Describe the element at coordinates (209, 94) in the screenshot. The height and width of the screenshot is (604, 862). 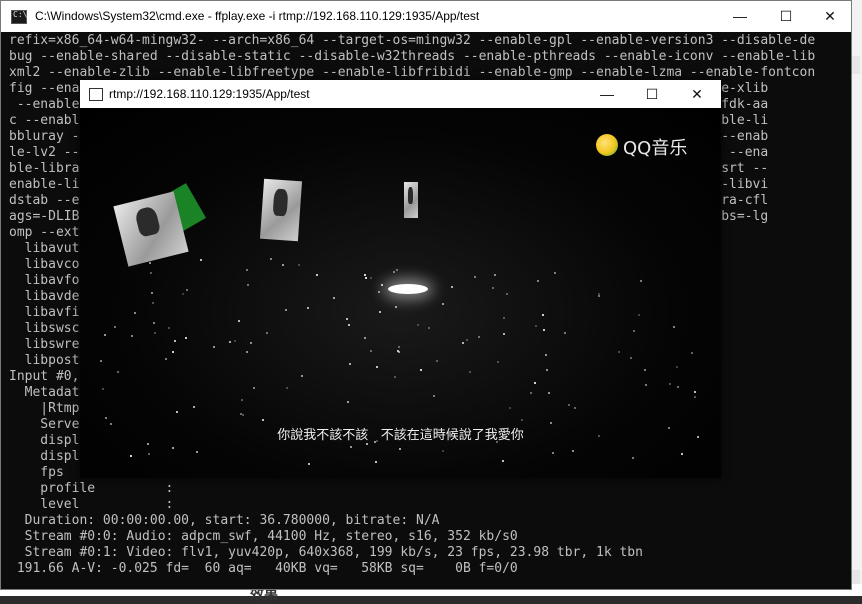
I see `ffplay-window-title: rtmp://192.168.110.129:1935/App/test` at that location.